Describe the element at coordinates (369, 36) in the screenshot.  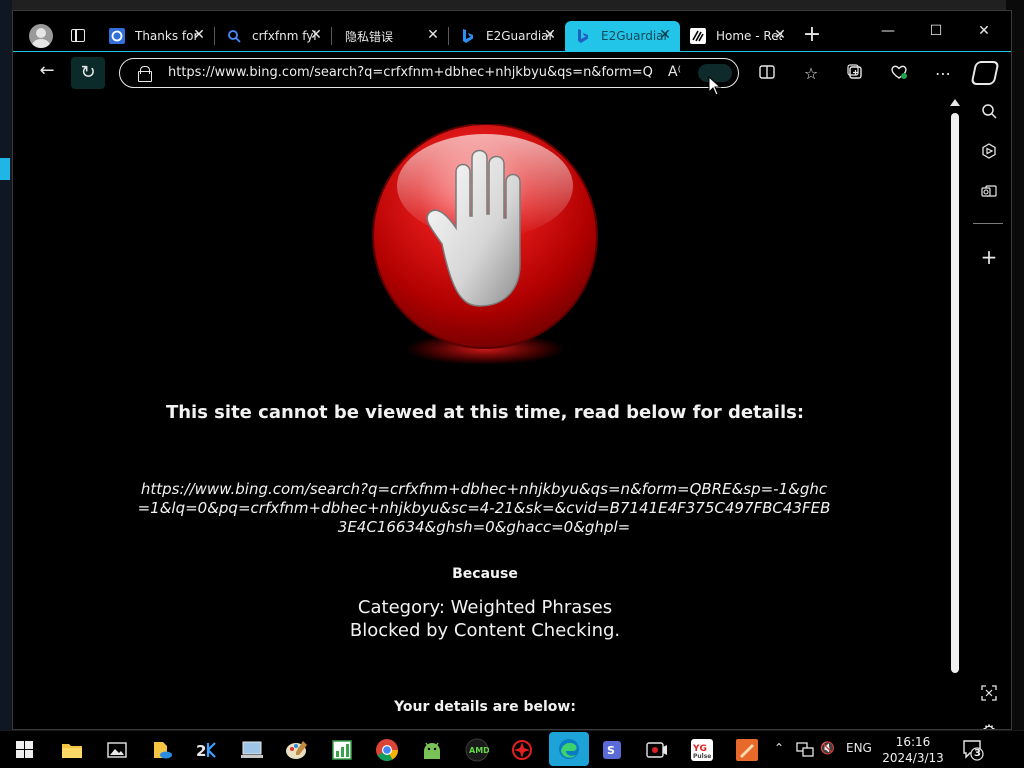
I see `tab-title: 隐私错误` at that location.